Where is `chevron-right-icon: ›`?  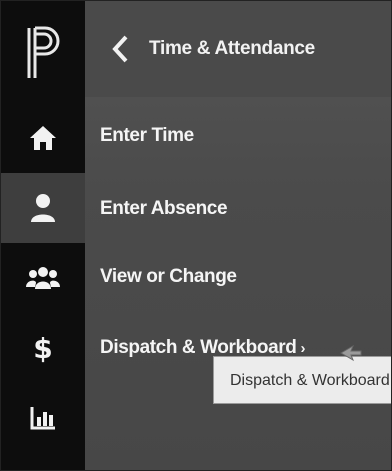 chevron-right-icon: › is located at coordinates (303, 348).